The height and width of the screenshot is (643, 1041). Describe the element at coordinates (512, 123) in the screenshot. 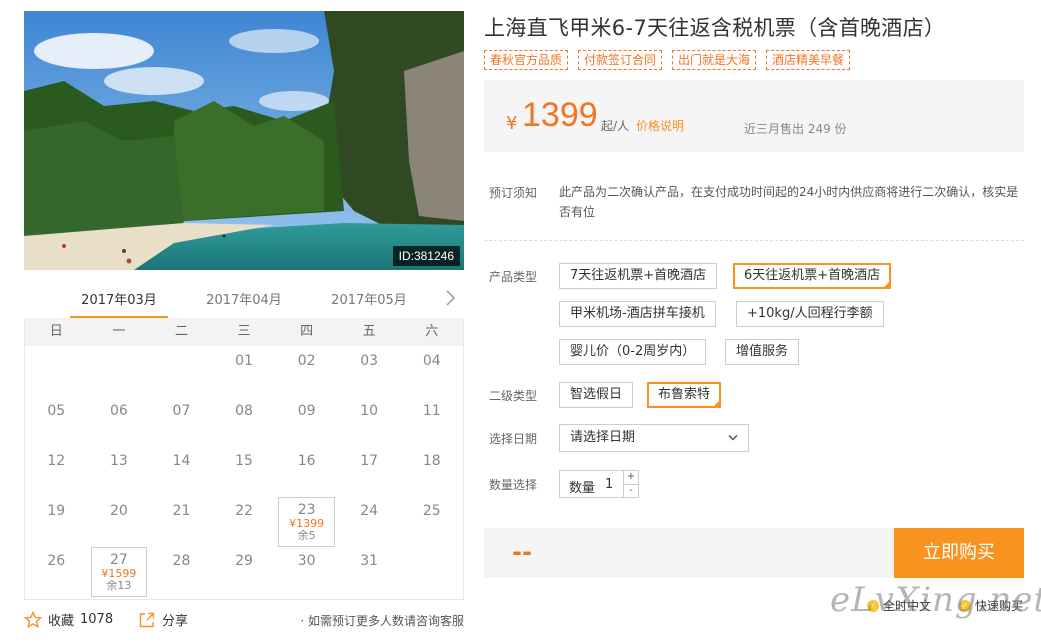

I see `currency-symbol: ¥` at that location.